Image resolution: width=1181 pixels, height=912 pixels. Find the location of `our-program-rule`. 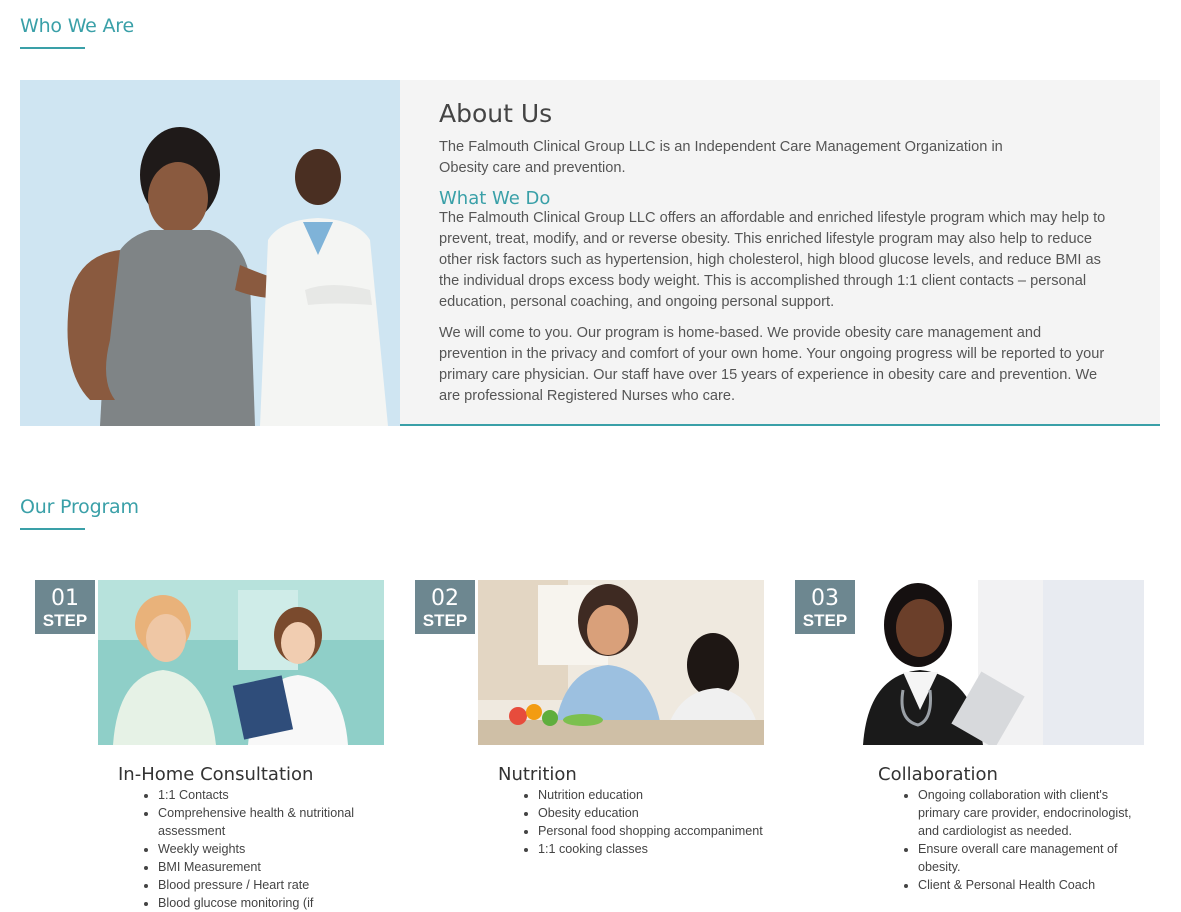

our-program-rule is located at coordinates (52, 529).